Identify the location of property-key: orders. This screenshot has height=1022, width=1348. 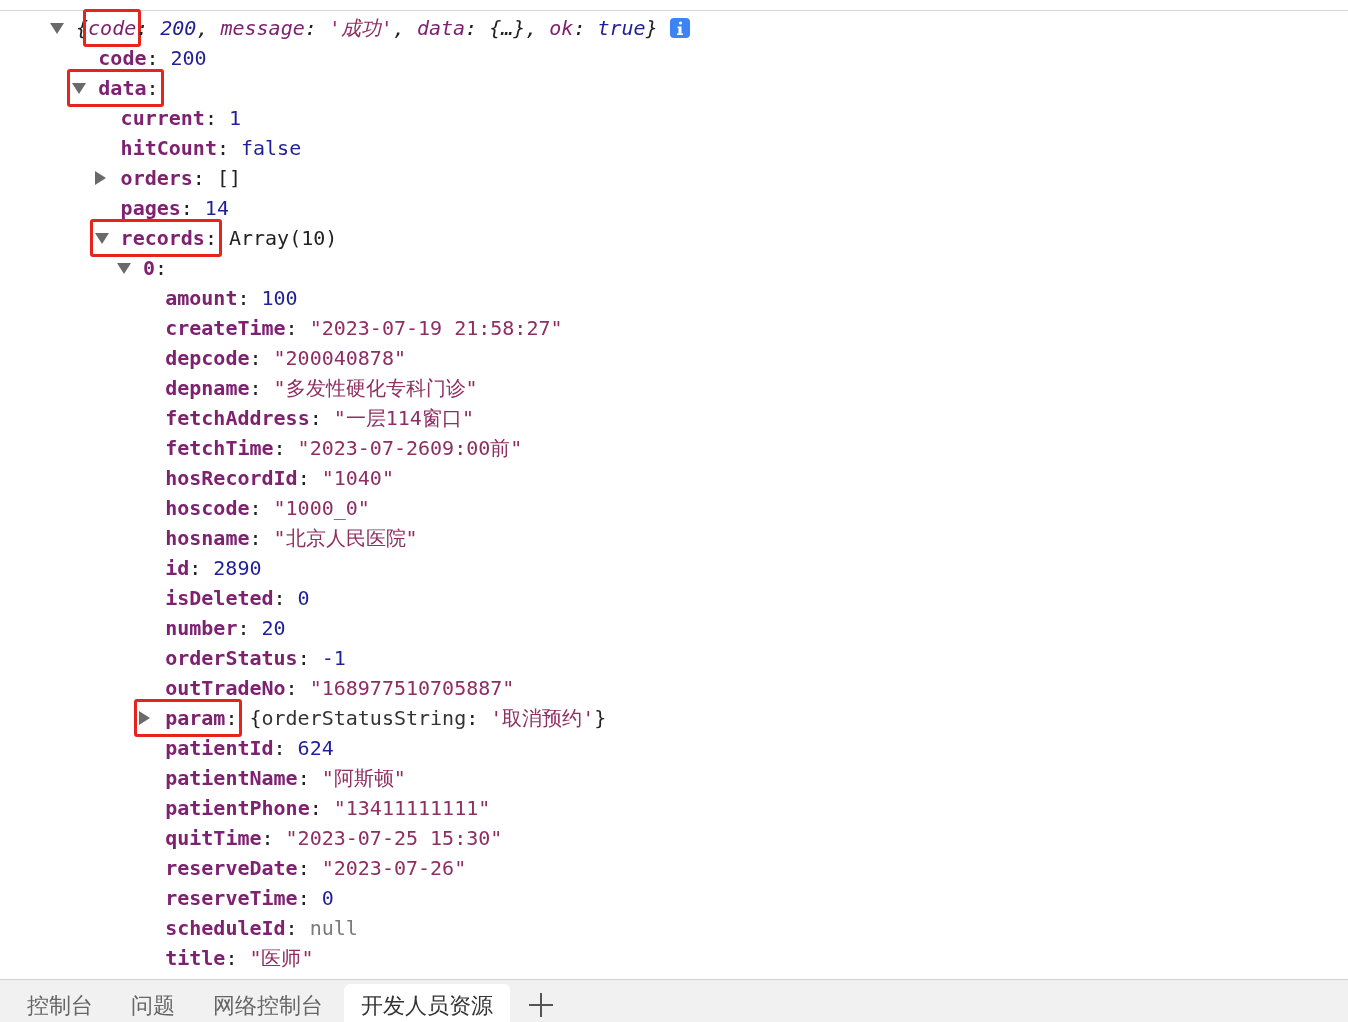
(156, 178).